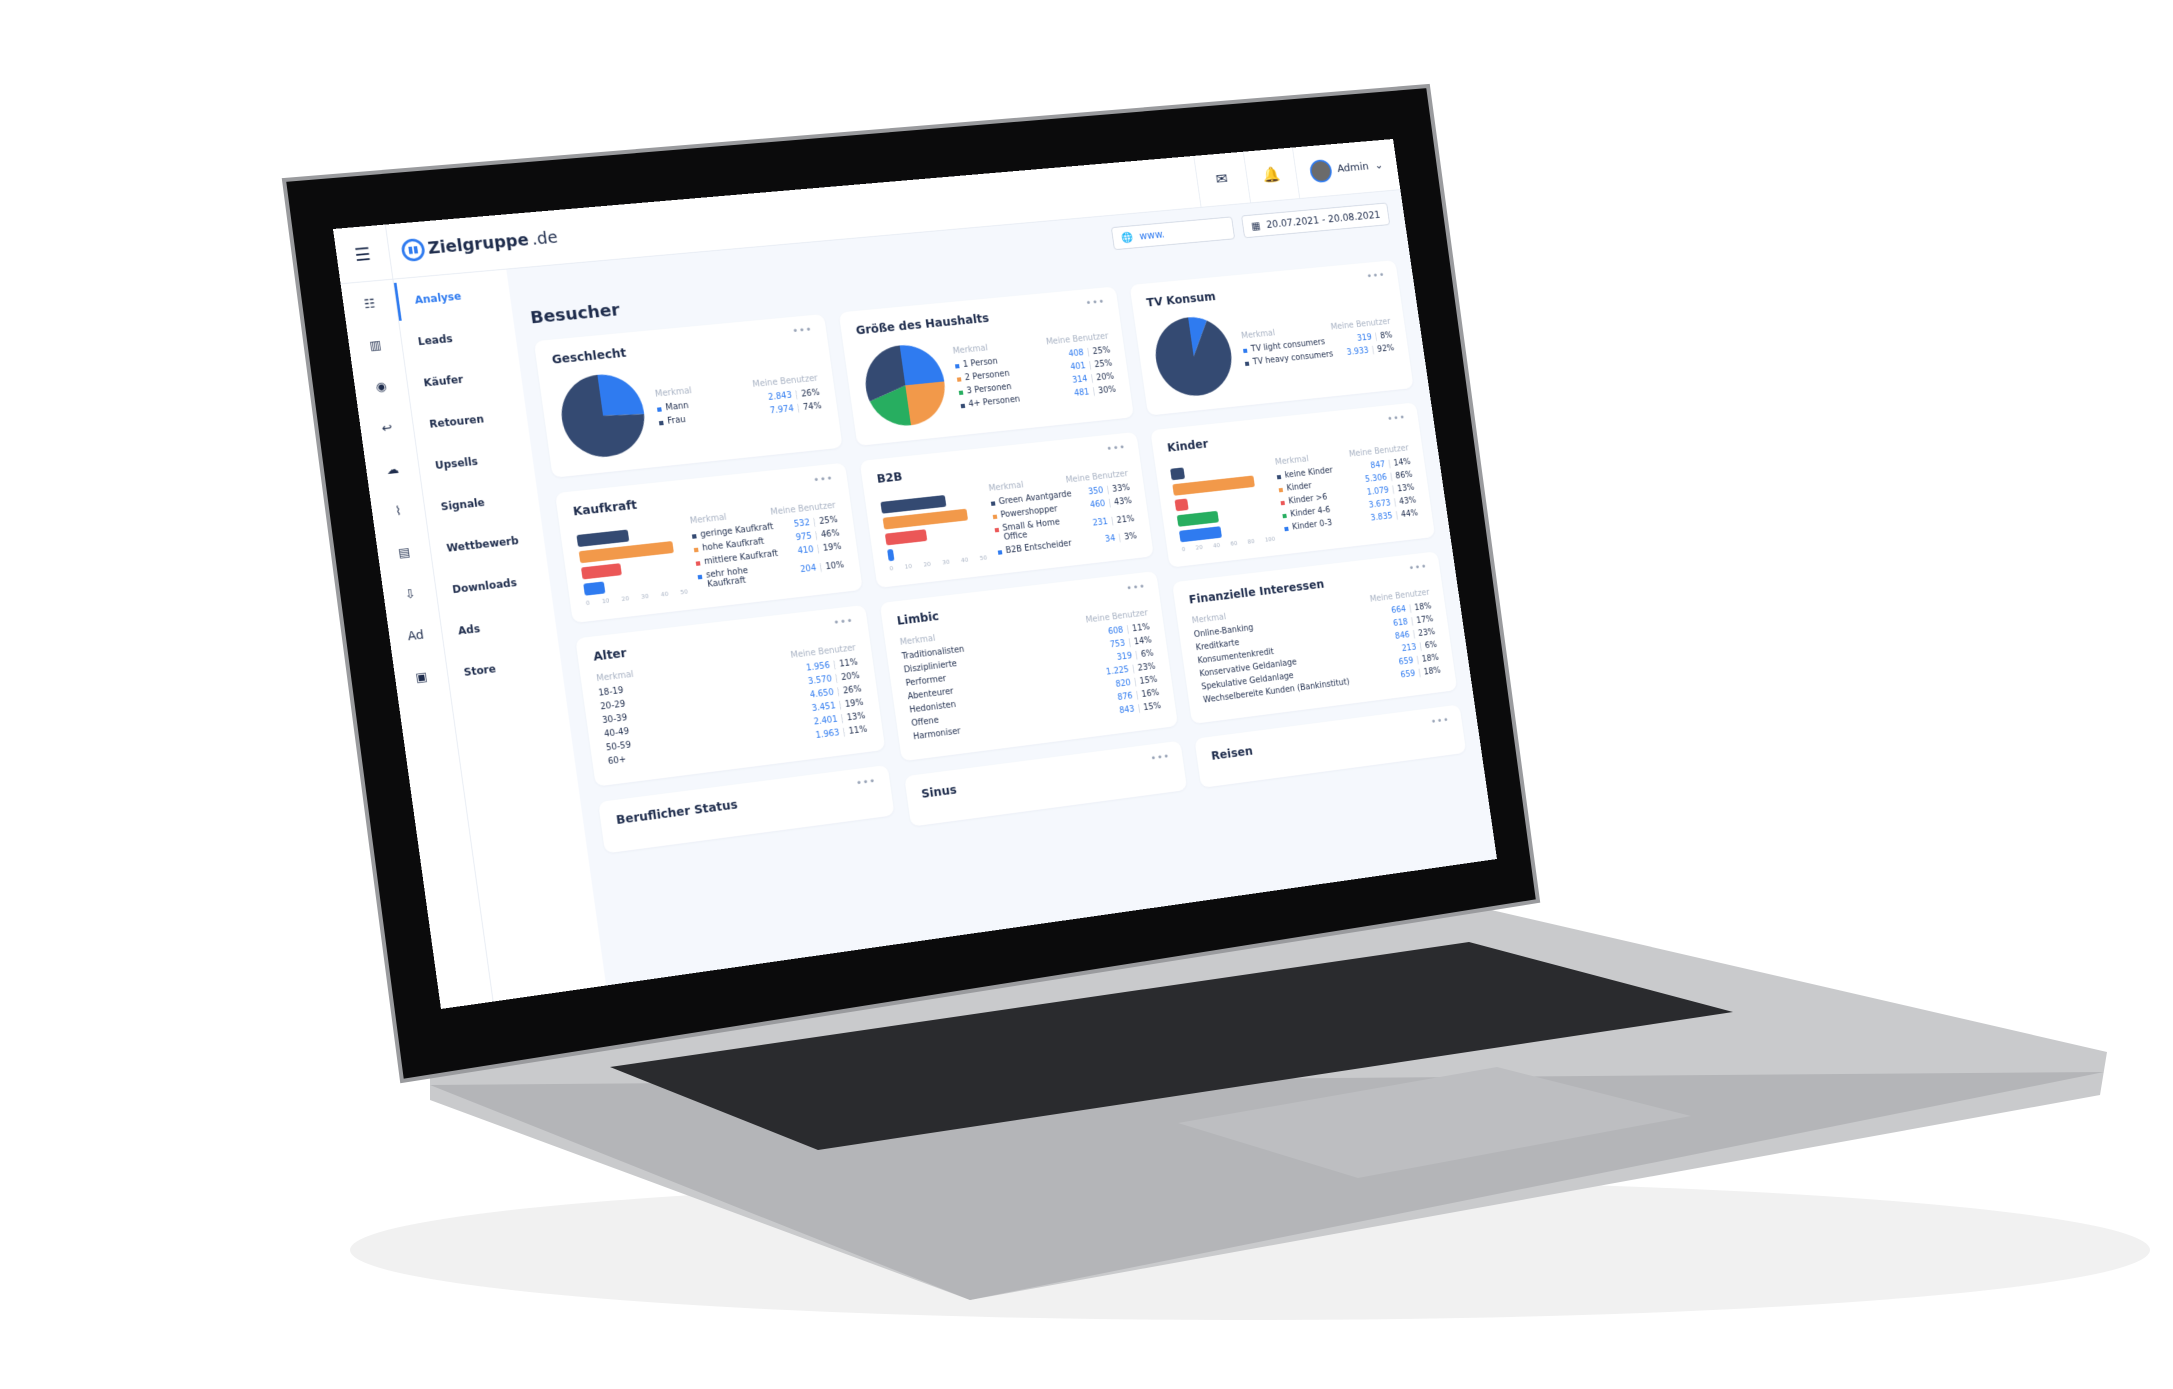 This screenshot has height=1389, width=2173. Describe the element at coordinates (415, 636) in the screenshot. I see `ads-icon: Ad` at that location.